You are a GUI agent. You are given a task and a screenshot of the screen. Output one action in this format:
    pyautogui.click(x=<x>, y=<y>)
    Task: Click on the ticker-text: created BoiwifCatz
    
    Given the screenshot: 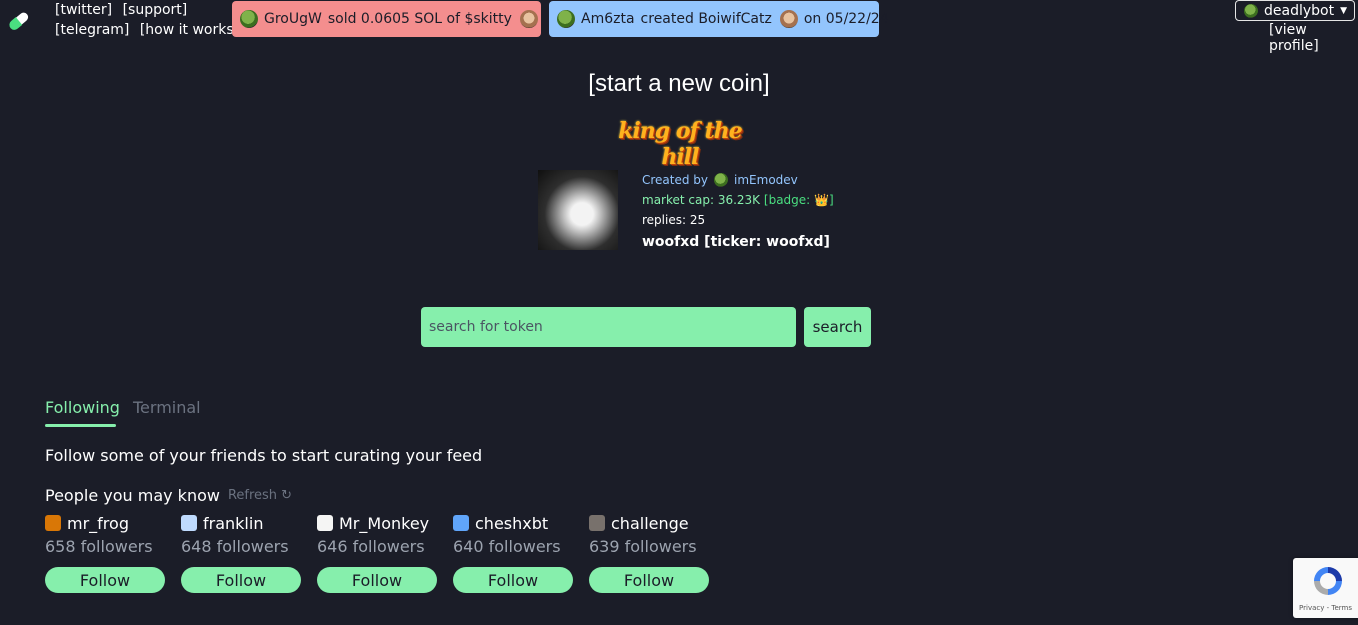 What is the action you would take?
    pyautogui.click(x=706, y=19)
    